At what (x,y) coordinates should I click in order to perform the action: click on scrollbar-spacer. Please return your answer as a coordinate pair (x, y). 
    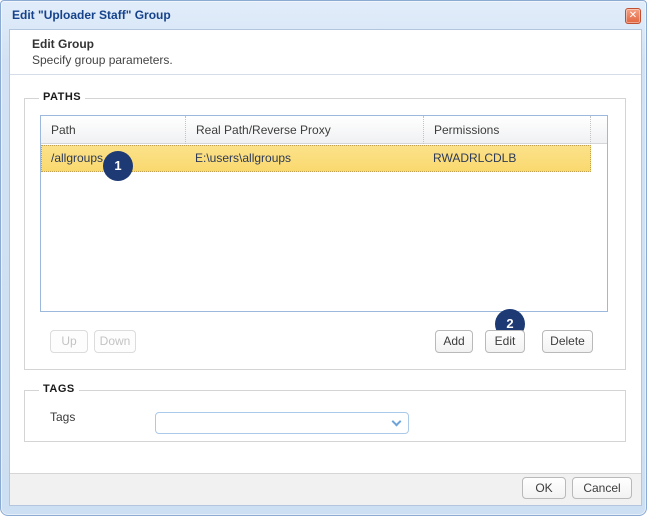
    Looking at the image, I should click on (599, 130).